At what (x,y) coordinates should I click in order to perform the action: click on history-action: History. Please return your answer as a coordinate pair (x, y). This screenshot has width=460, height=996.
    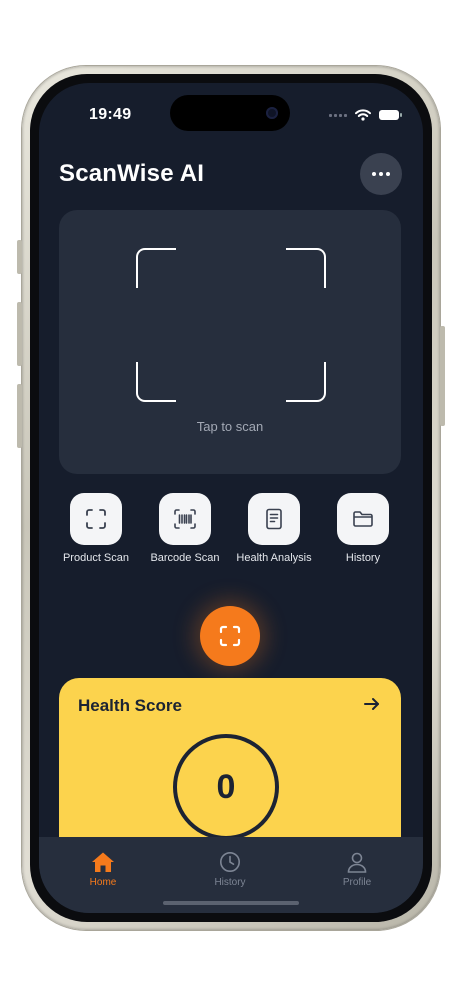
    Looking at the image, I should click on (363, 529).